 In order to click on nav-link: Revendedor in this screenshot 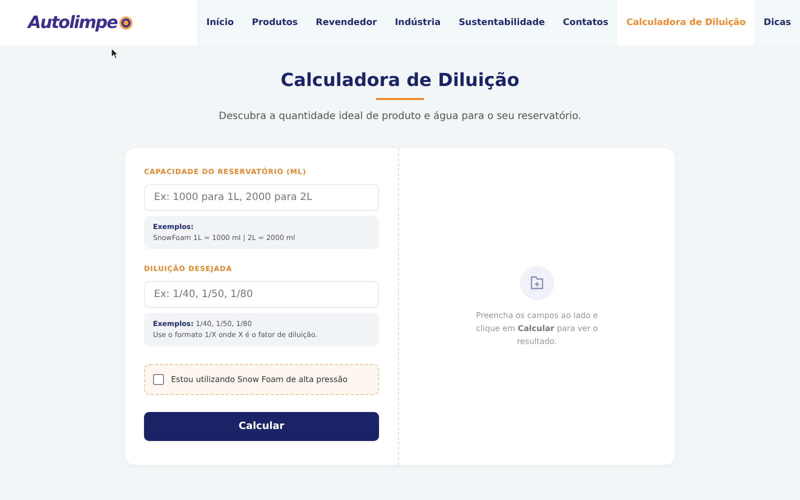, I will do `click(346, 22)`.